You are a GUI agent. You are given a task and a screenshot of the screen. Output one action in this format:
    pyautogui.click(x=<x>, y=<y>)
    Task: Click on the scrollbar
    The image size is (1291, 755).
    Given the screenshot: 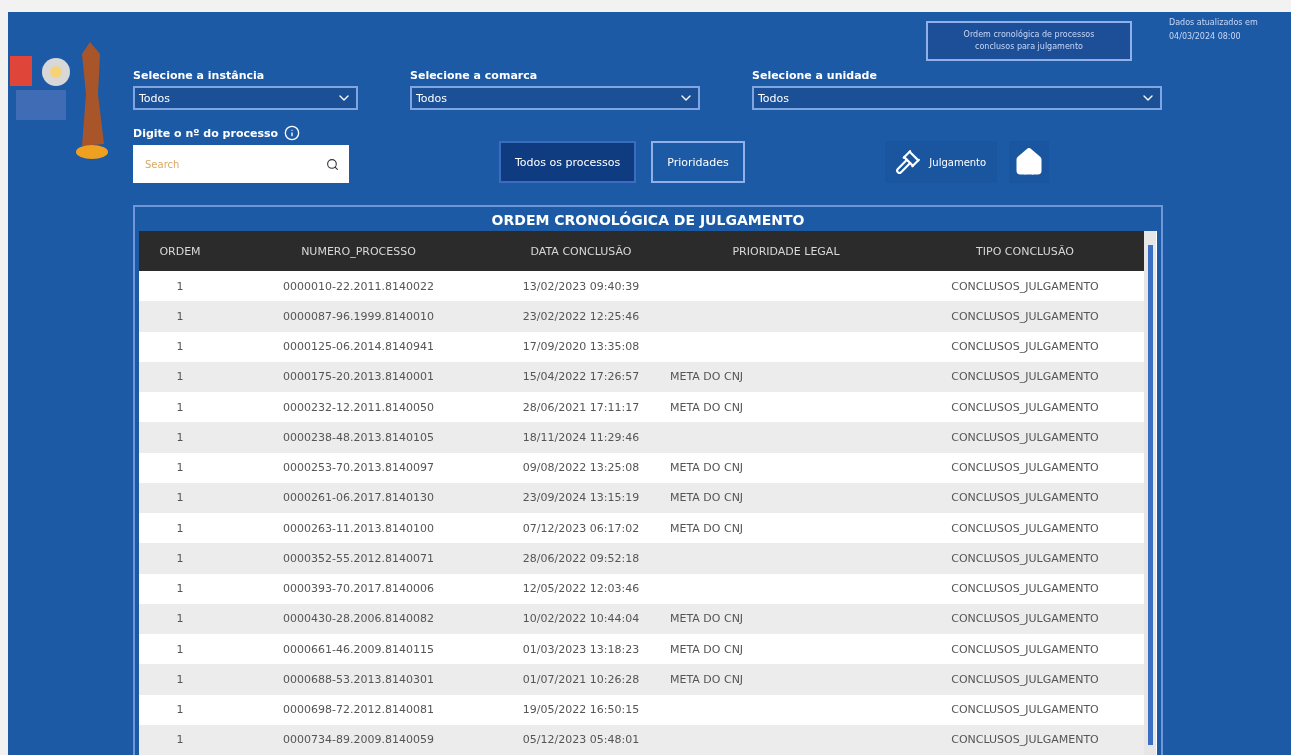 What is the action you would take?
    pyautogui.click(x=1150, y=493)
    